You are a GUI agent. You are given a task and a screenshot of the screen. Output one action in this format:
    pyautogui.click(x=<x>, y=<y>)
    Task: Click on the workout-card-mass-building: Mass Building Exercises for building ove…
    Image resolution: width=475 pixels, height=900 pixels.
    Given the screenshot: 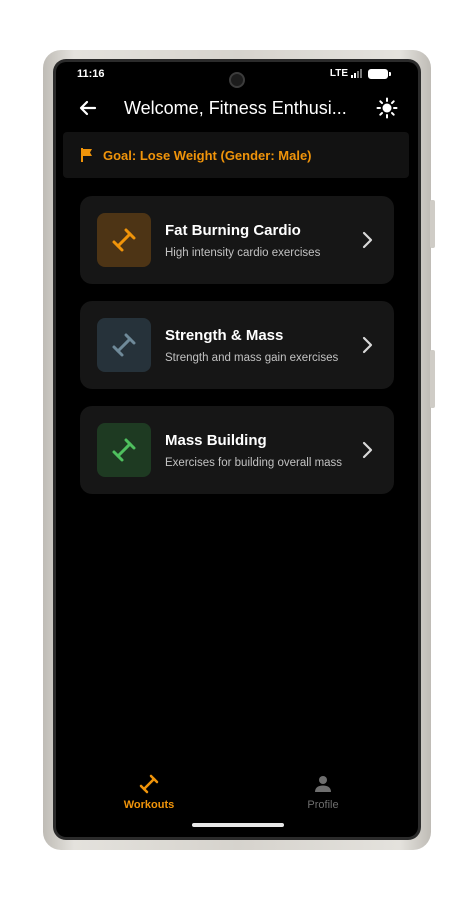 What is the action you would take?
    pyautogui.click(x=237, y=450)
    